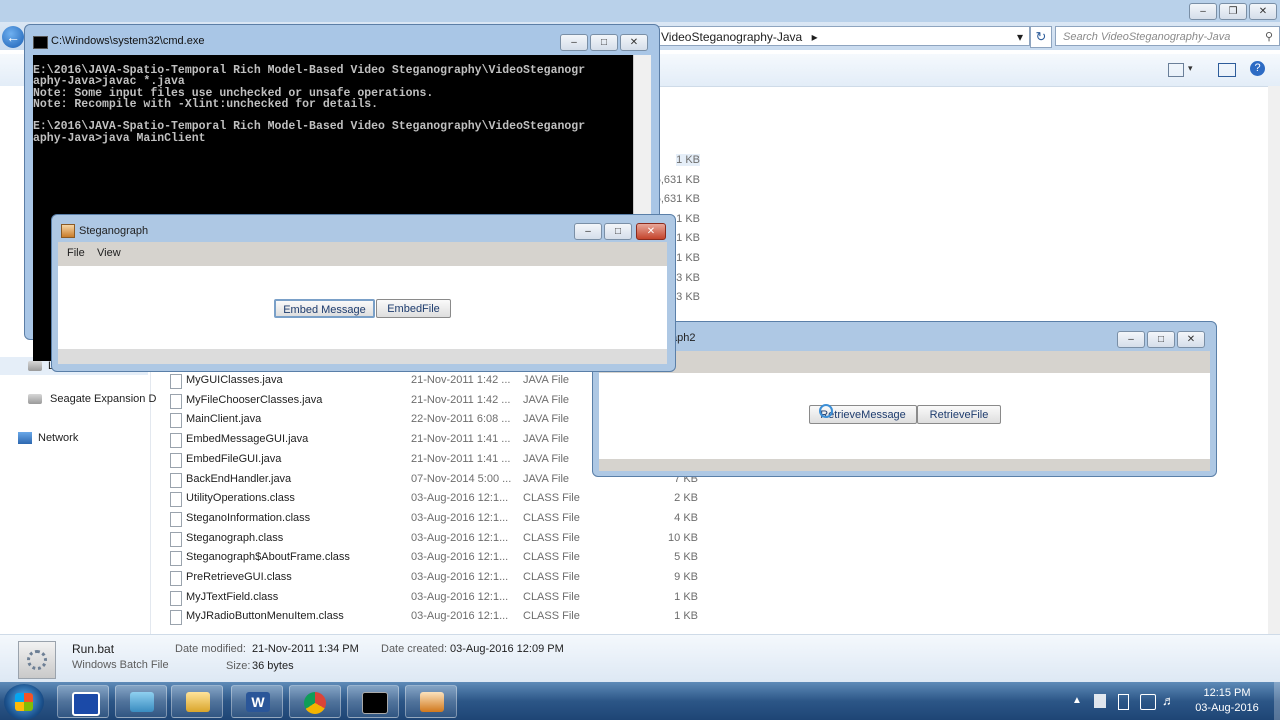  I want to click on folder-icon, so click(198, 702).